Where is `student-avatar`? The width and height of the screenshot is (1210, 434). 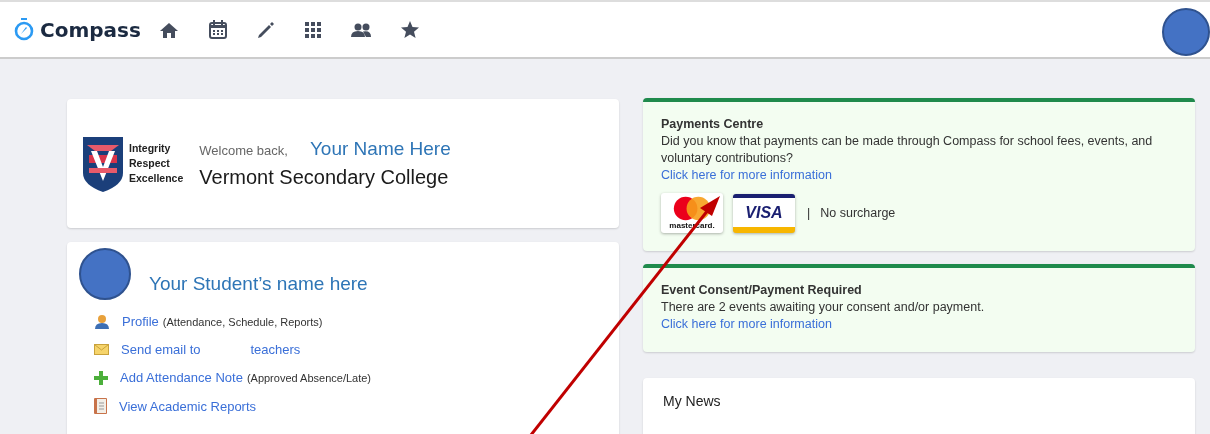
student-avatar is located at coordinates (105, 274).